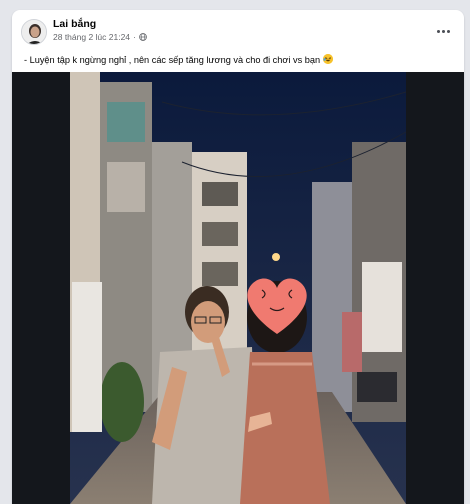 The image size is (470, 504). Describe the element at coordinates (443, 31) in the screenshot. I see `more-options-button` at that location.